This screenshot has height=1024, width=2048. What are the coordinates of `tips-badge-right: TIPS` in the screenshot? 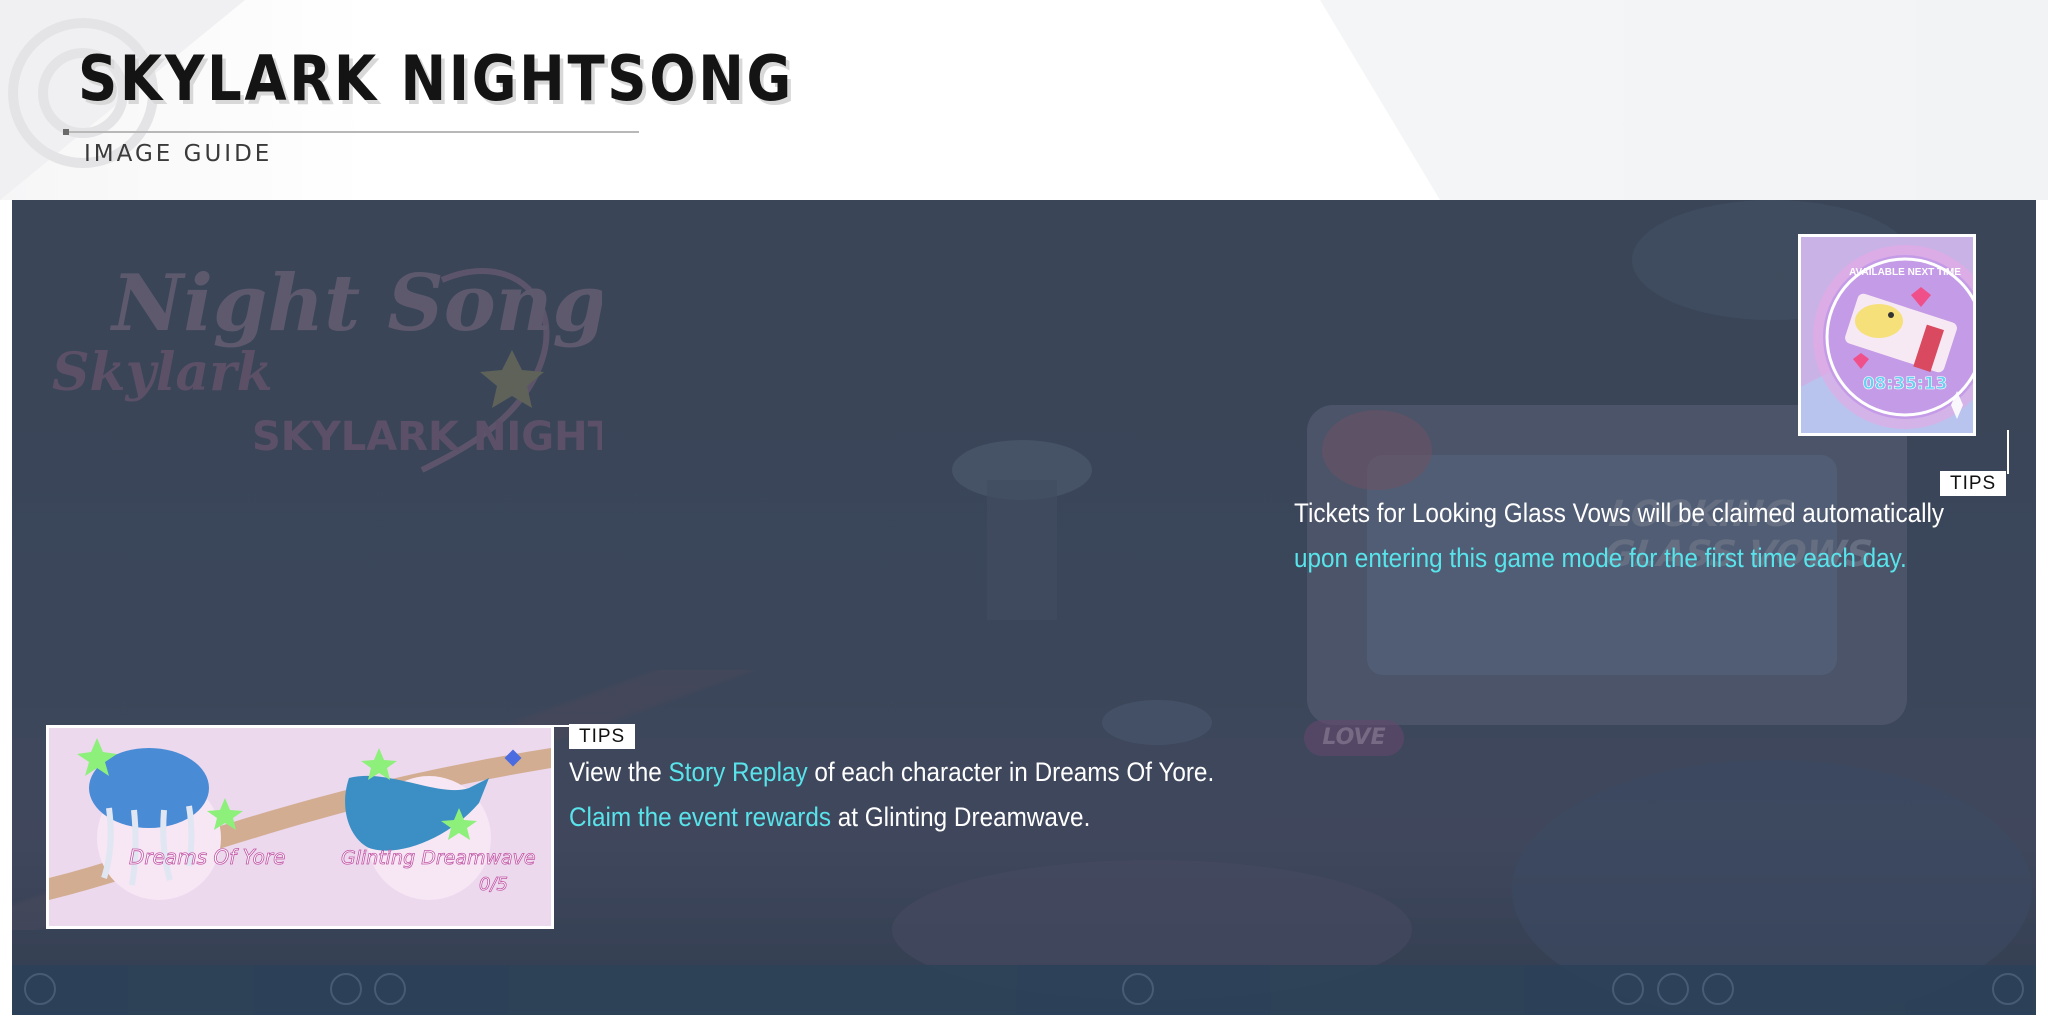 It's located at (1973, 483).